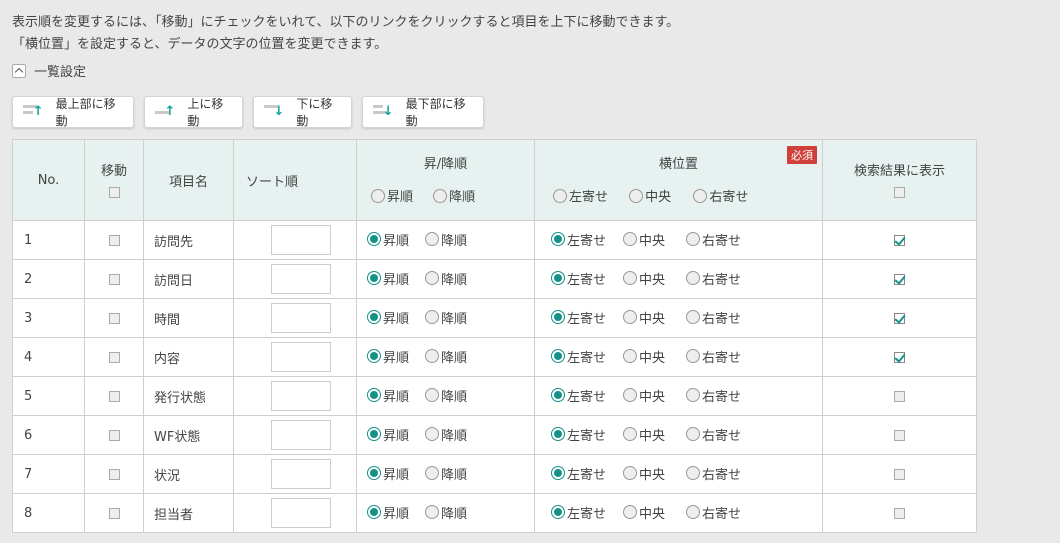 This screenshot has width=1060, height=543. Describe the element at coordinates (580, 195) in the screenshot. I see `header-left-radio: 左寄せ` at that location.